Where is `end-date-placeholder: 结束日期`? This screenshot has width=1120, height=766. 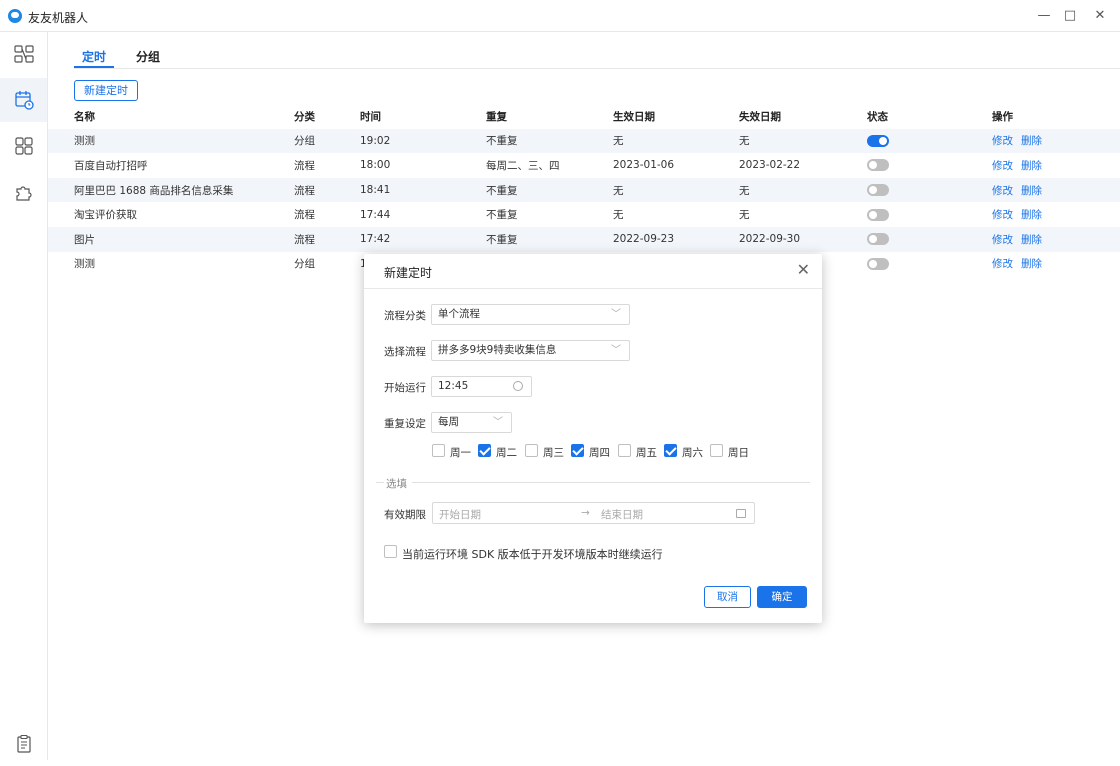
end-date-placeholder: 结束日期 is located at coordinates (622, 514).